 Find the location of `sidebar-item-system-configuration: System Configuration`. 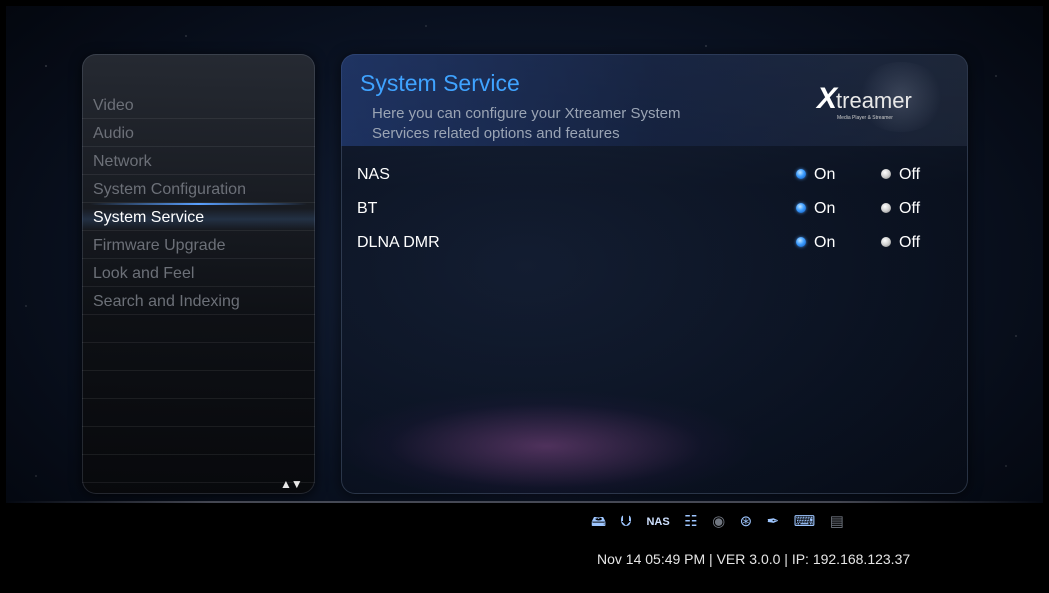

sidebar-item-system-configuration: System Configuration is located at coordinates (198, 189).